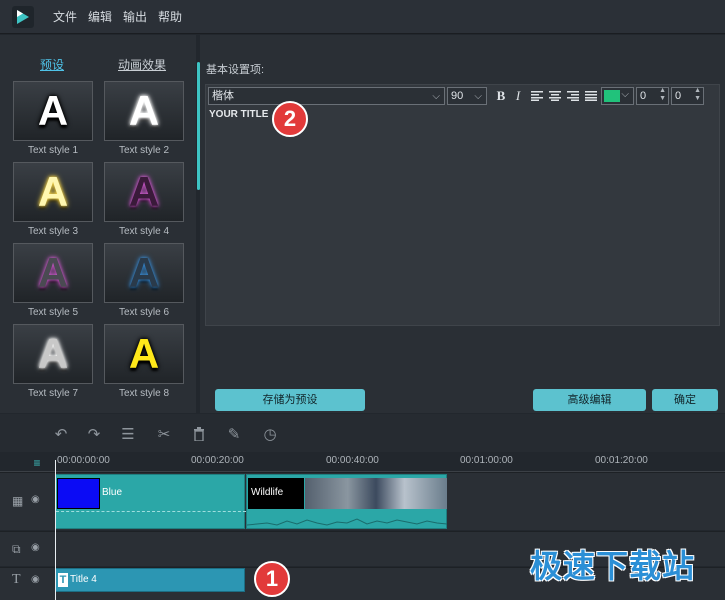  What do you see at coordinates (352, 460) in the screenshot?
I see `ruler-tick-label: 00:00:40:00` at bounding box center [352, 460].